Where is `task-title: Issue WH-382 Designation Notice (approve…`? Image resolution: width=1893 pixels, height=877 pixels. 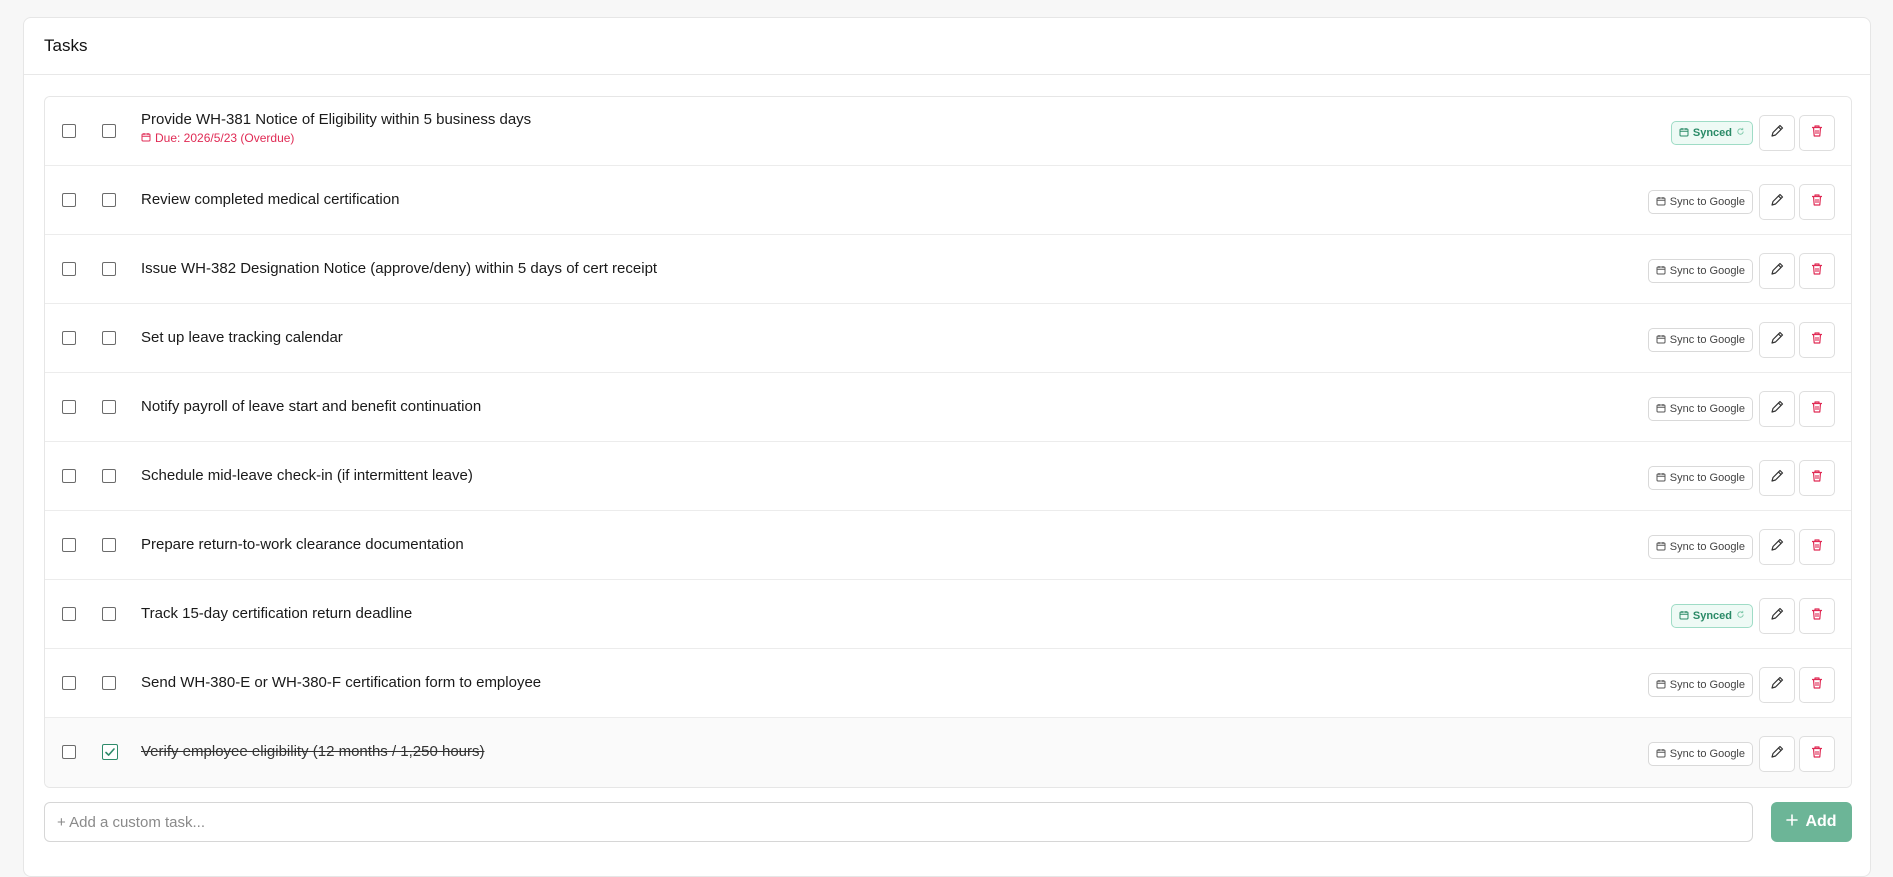 task-title: Issue WH-382 Designation Notice (approve… is located at coordinates (399, 268).